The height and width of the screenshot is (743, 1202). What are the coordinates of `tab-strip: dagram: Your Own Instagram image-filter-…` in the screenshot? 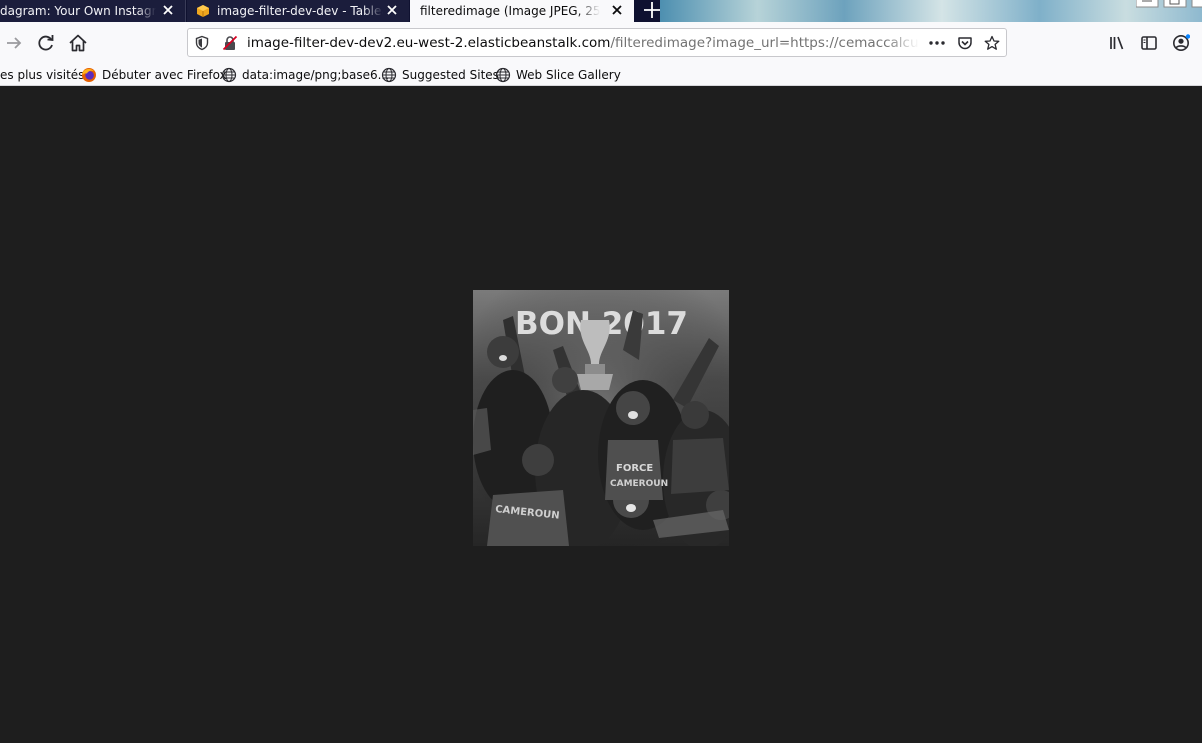 It's located at (601, 11).